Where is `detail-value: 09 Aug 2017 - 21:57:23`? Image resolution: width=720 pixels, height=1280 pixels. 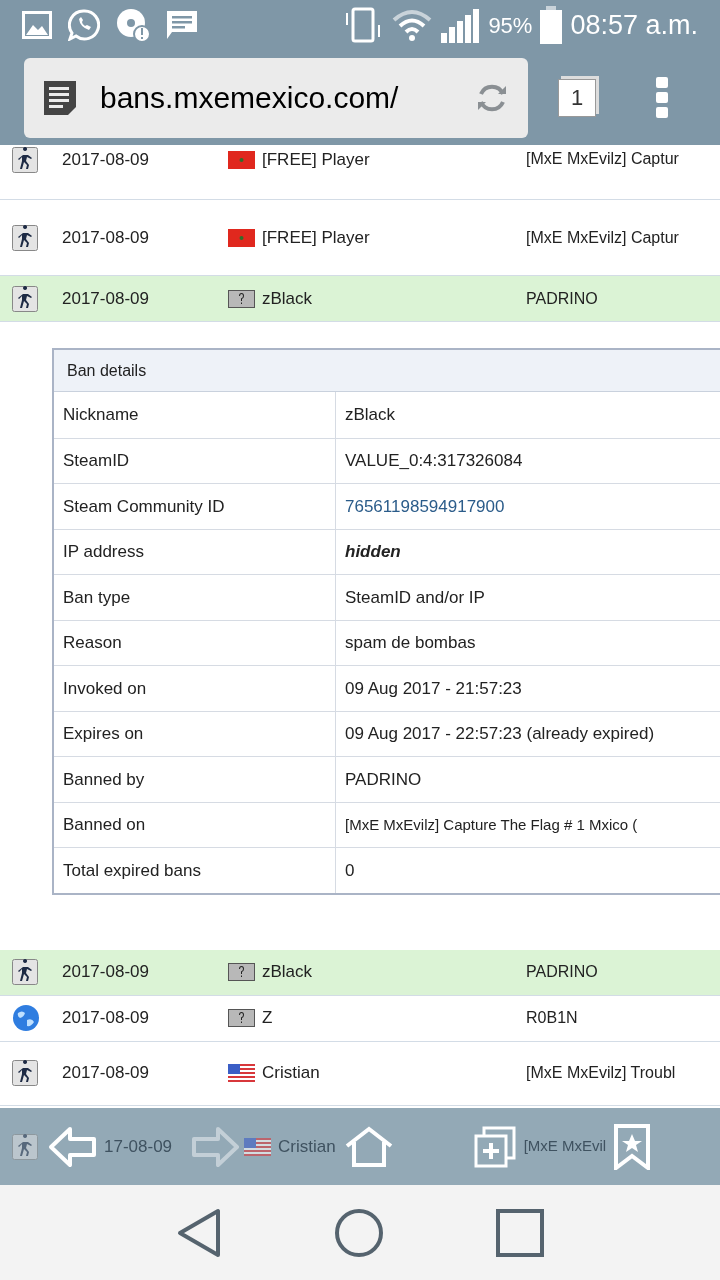
detail-value: 09 Aug 2017 - 21:57:23 is located at coordinates (433, 688).